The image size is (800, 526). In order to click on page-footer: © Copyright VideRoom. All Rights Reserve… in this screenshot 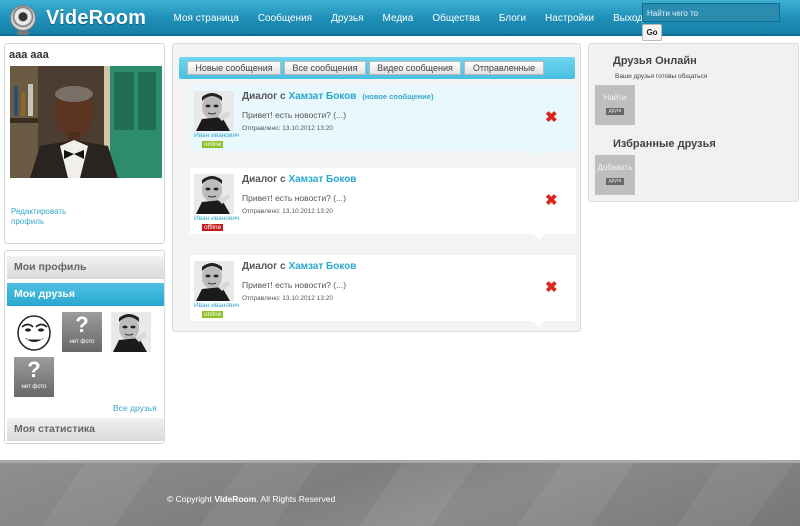, I will do `click(400, 493)`.